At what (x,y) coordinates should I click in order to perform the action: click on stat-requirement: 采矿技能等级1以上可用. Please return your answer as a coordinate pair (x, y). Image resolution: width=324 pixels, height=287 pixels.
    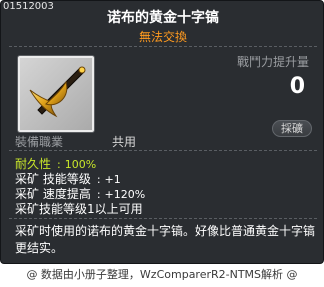
    Looking at the image, I should click on (165, 209).